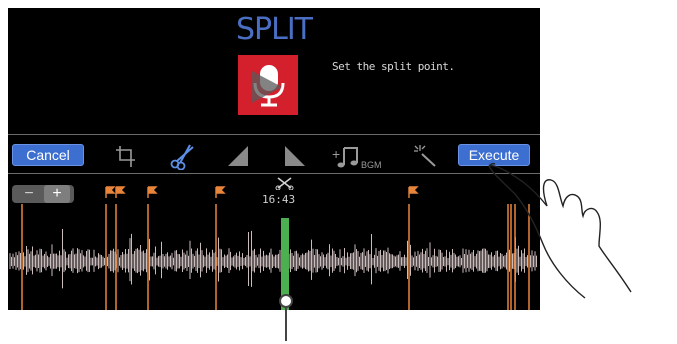  Describe the element at coordinates (357, 158) in the screenshot. I see `add-bgm-icon: + BGM` at that location.